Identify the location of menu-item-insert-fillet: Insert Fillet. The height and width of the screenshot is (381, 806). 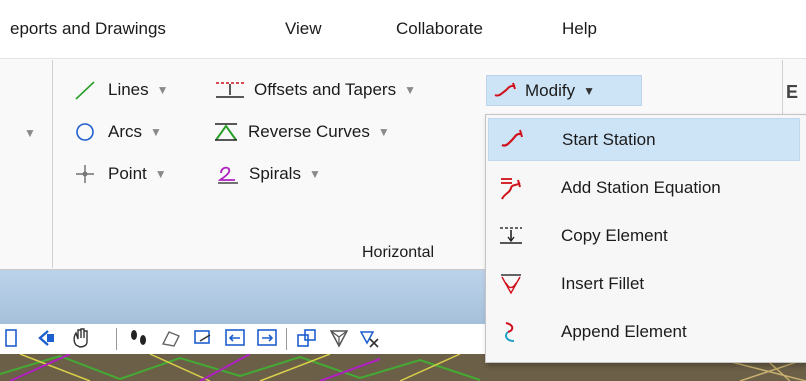
(644, 283).